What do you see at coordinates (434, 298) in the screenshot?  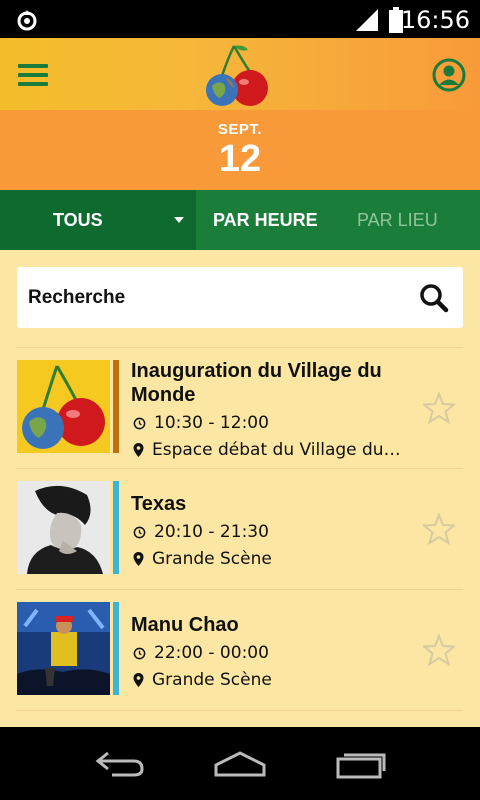 I see `search-icon` at bounding box center [434, 298].